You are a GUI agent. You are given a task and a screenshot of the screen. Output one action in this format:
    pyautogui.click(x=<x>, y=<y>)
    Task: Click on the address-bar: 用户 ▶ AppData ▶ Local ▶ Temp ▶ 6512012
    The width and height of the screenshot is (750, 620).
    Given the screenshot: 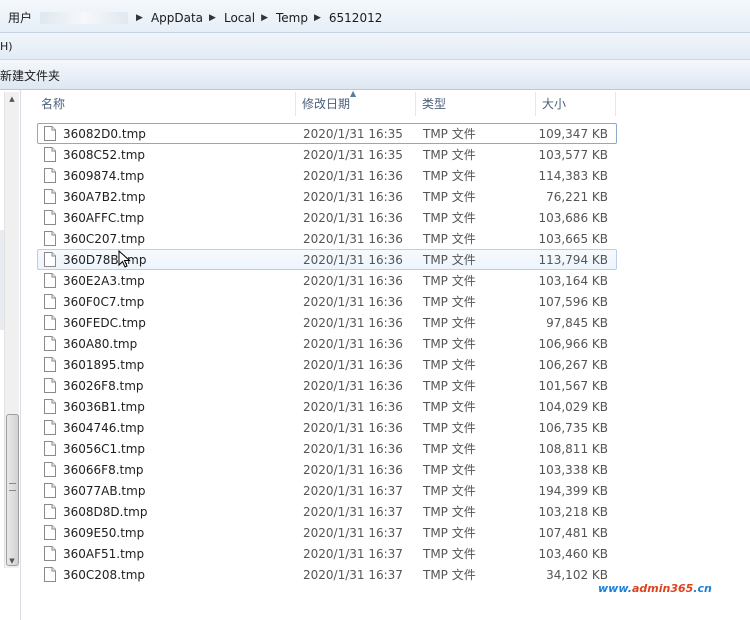 What is the action you would take?
    pyautogui.click(x=375, y=16)
    